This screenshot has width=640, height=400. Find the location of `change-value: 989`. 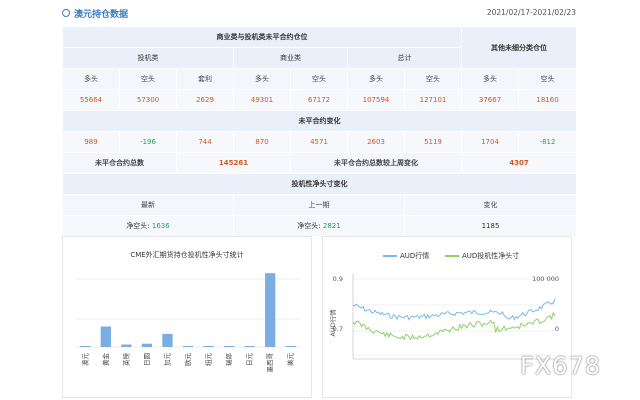

change-value: 989 is located at coordinates (91, 142).